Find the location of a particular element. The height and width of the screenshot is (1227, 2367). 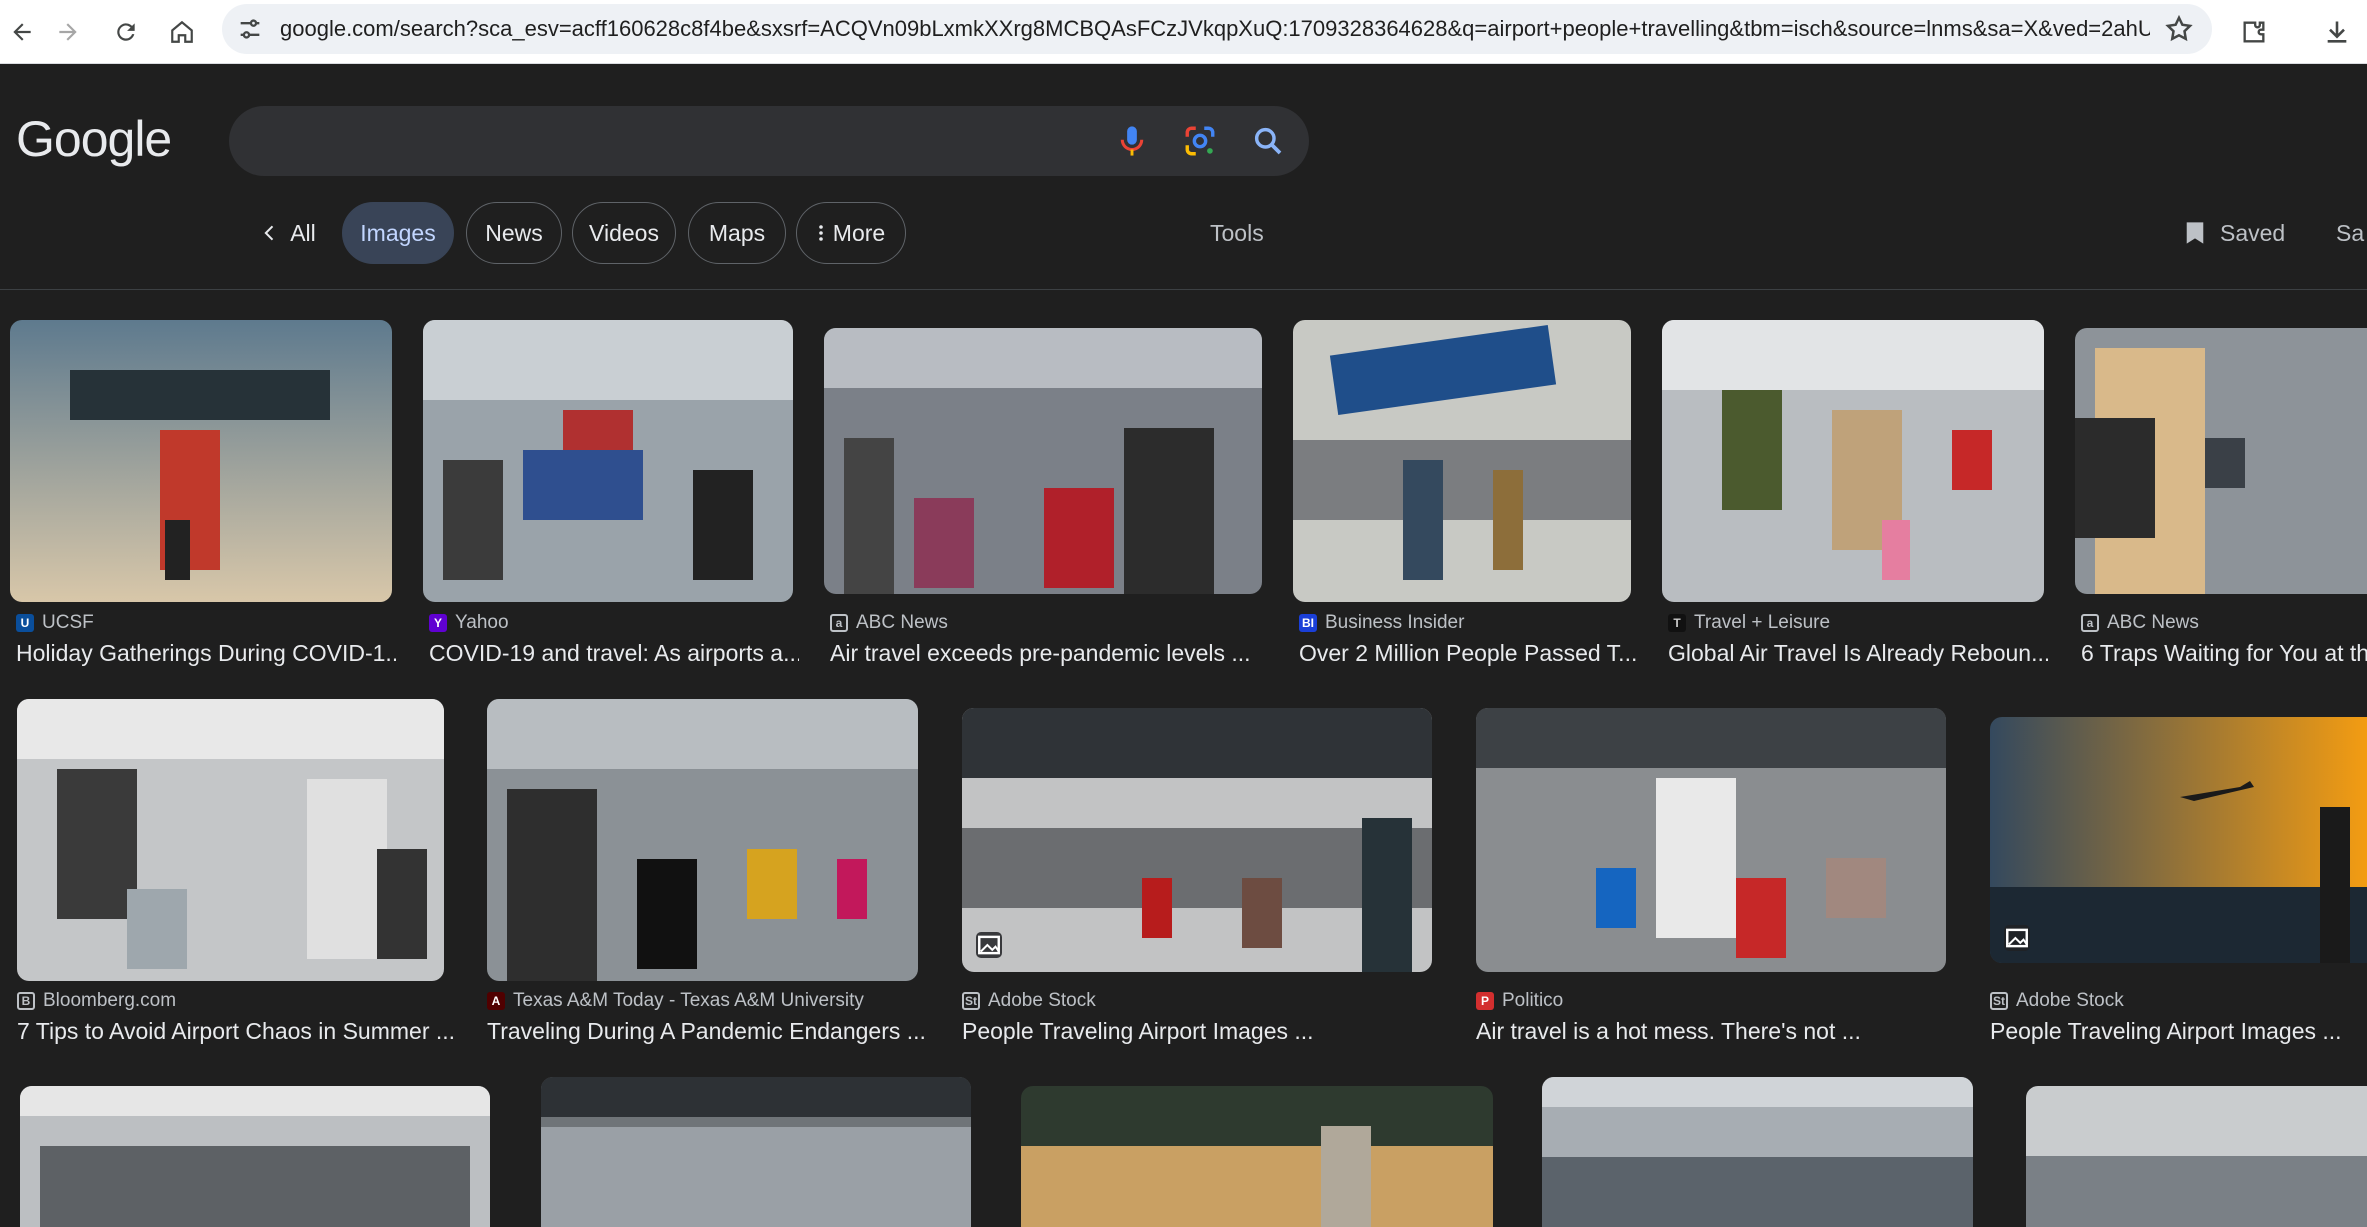

reload-icon is located at coordinates (126, 32).